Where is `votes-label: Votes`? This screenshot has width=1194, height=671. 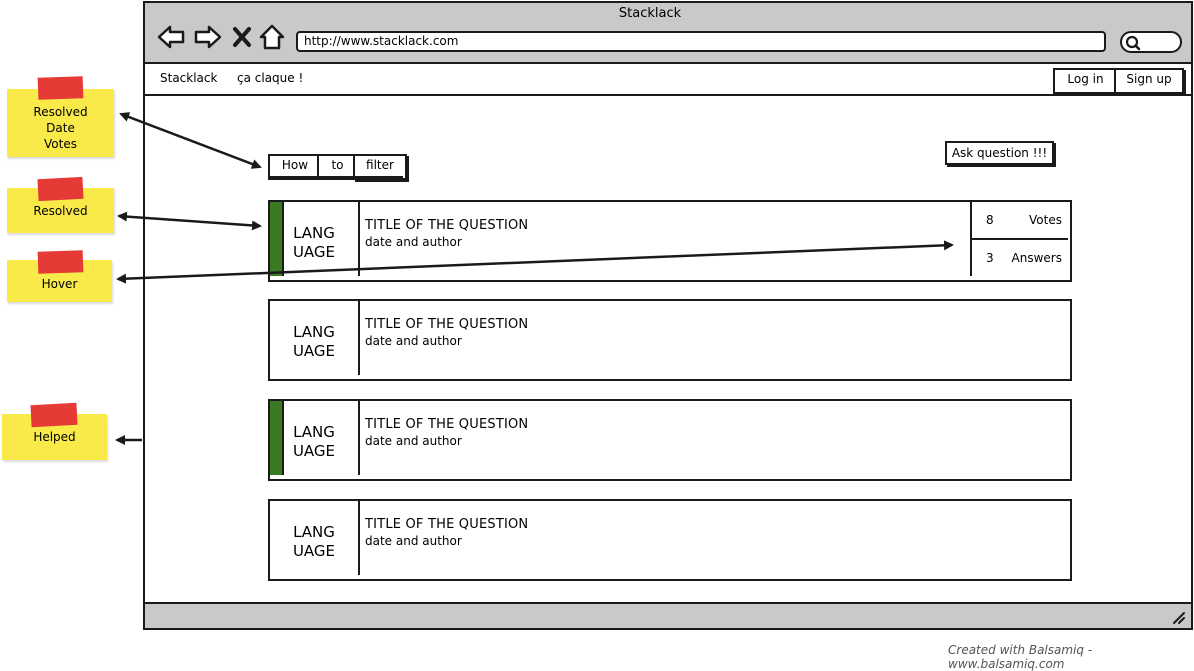 votes-label: Votes is located at coordinates (1045, 220).